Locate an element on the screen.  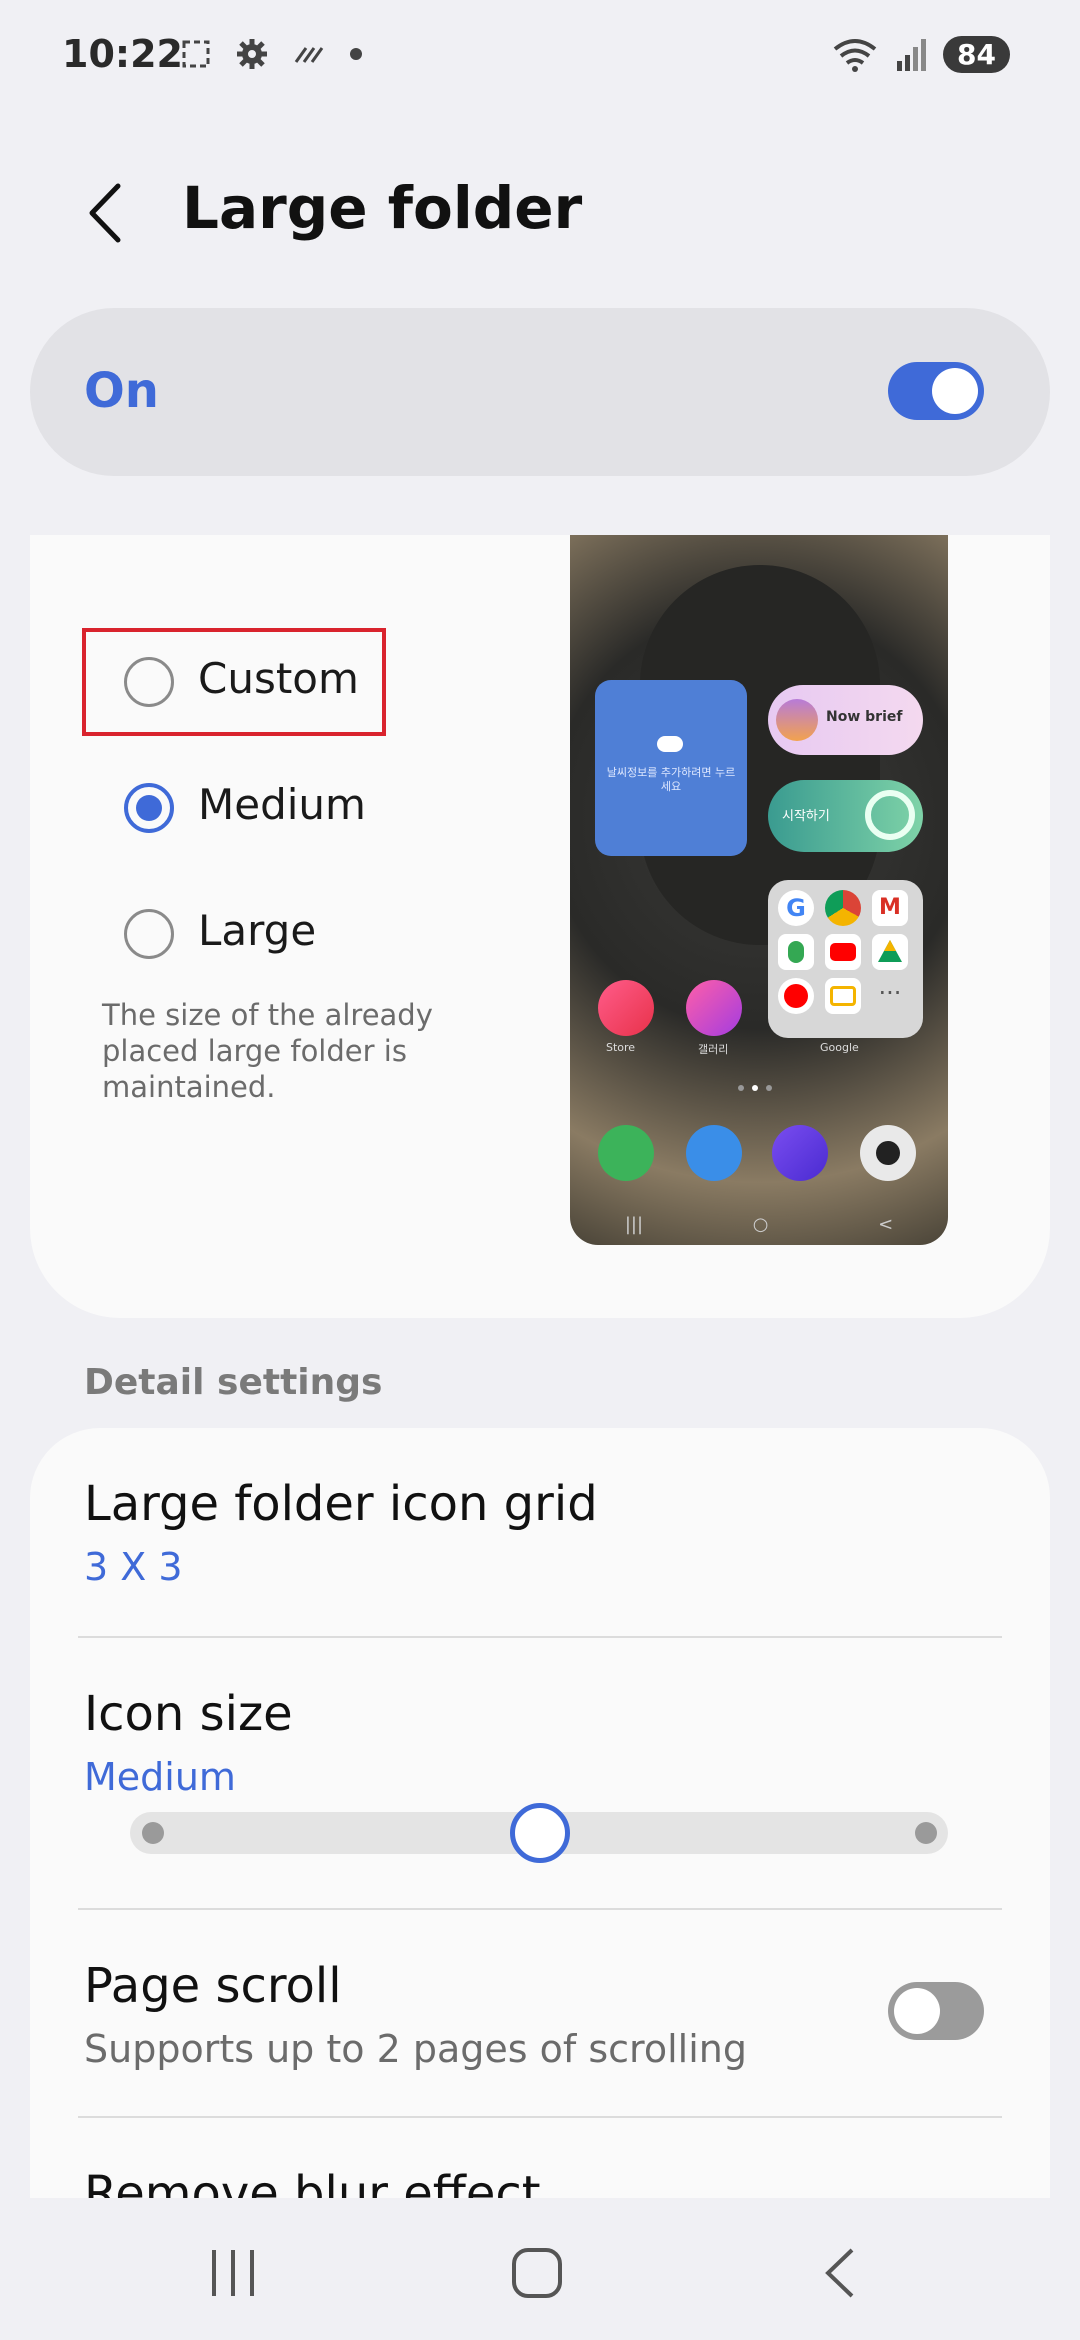
radio-label-medium: Medium is located at coordinates (282, 804).